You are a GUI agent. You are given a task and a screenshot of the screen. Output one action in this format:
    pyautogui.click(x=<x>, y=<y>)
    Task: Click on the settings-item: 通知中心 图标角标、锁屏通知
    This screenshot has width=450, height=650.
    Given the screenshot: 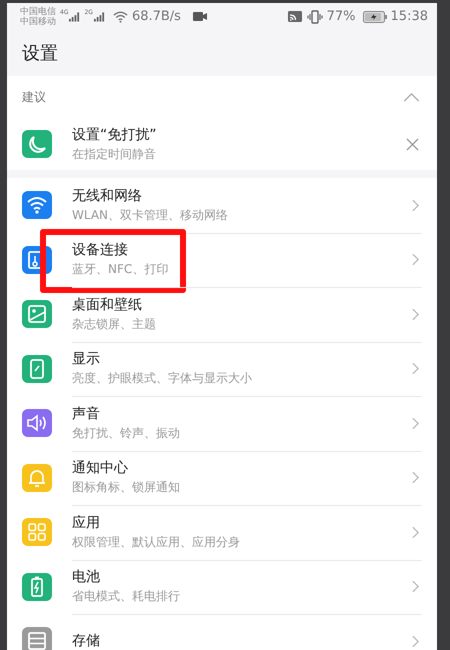 What is the action you would take?
    pyautogui.click(x=222, y=477)
    